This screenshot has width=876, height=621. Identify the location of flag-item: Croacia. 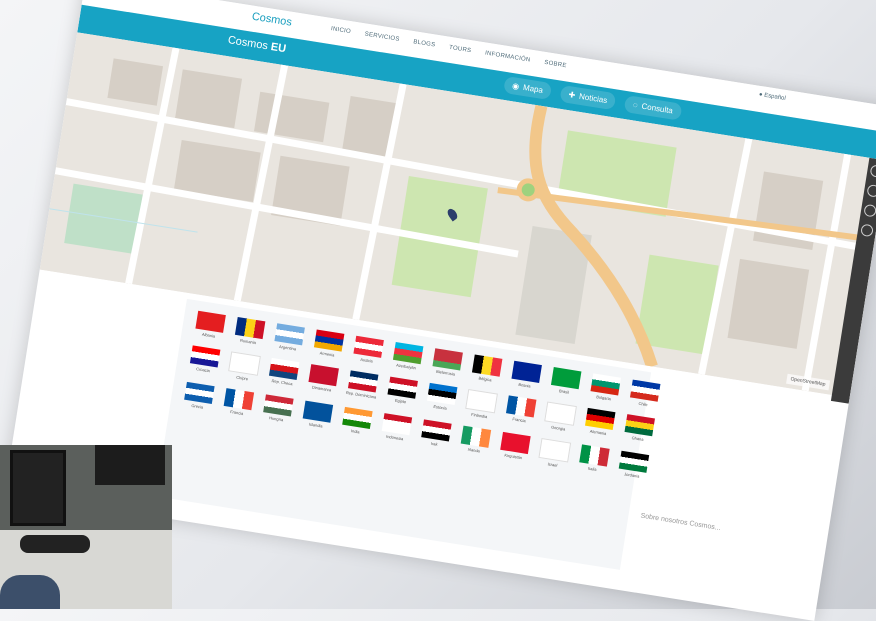
(205, 361).